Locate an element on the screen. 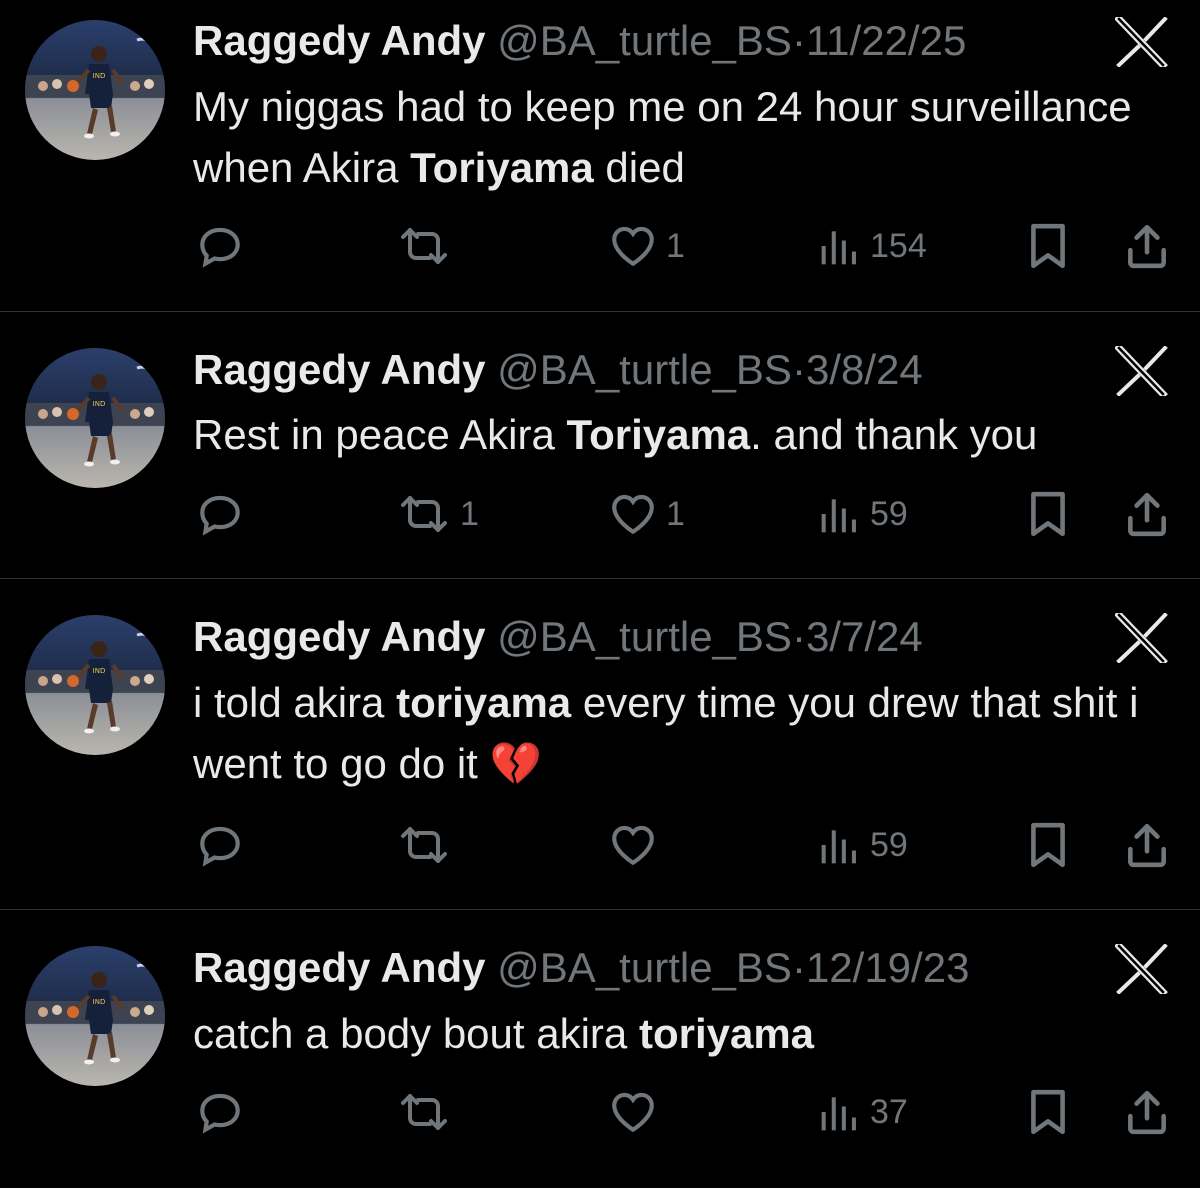 The width and height of the screenshot is (1200, 1188). tweet-header: Raggedy Andy @BA_turtle_BS·12/19/23 is located at coordinates (581, 968).